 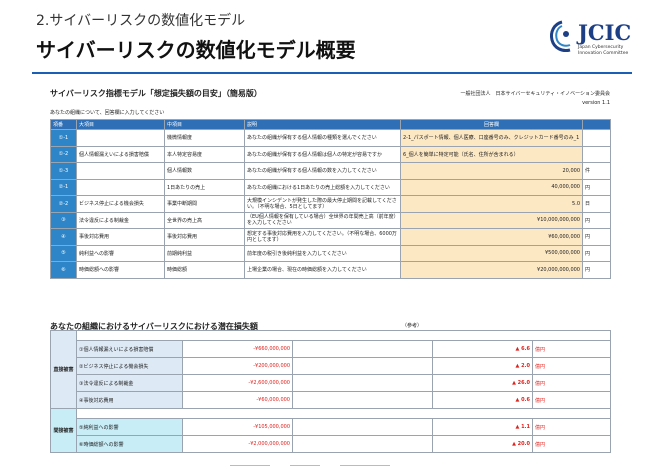 What do you see at coordinates (156, 93) in the screenshot?
I see `sheet-title: サイバーリスク指標モデル「想定損失額の目安」（簡易版）` at bounding box center [156, 93].